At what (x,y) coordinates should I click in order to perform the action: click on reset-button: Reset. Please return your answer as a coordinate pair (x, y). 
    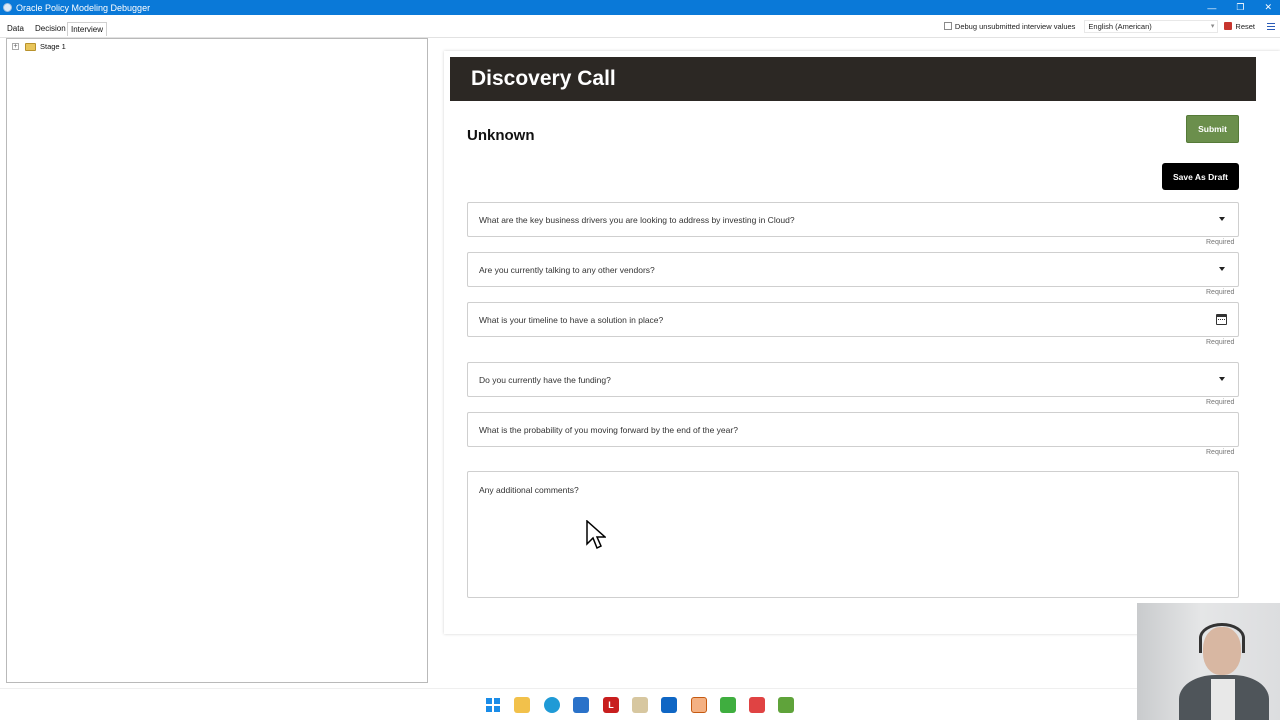
    Looking at the image, I should click on (1239, 26).